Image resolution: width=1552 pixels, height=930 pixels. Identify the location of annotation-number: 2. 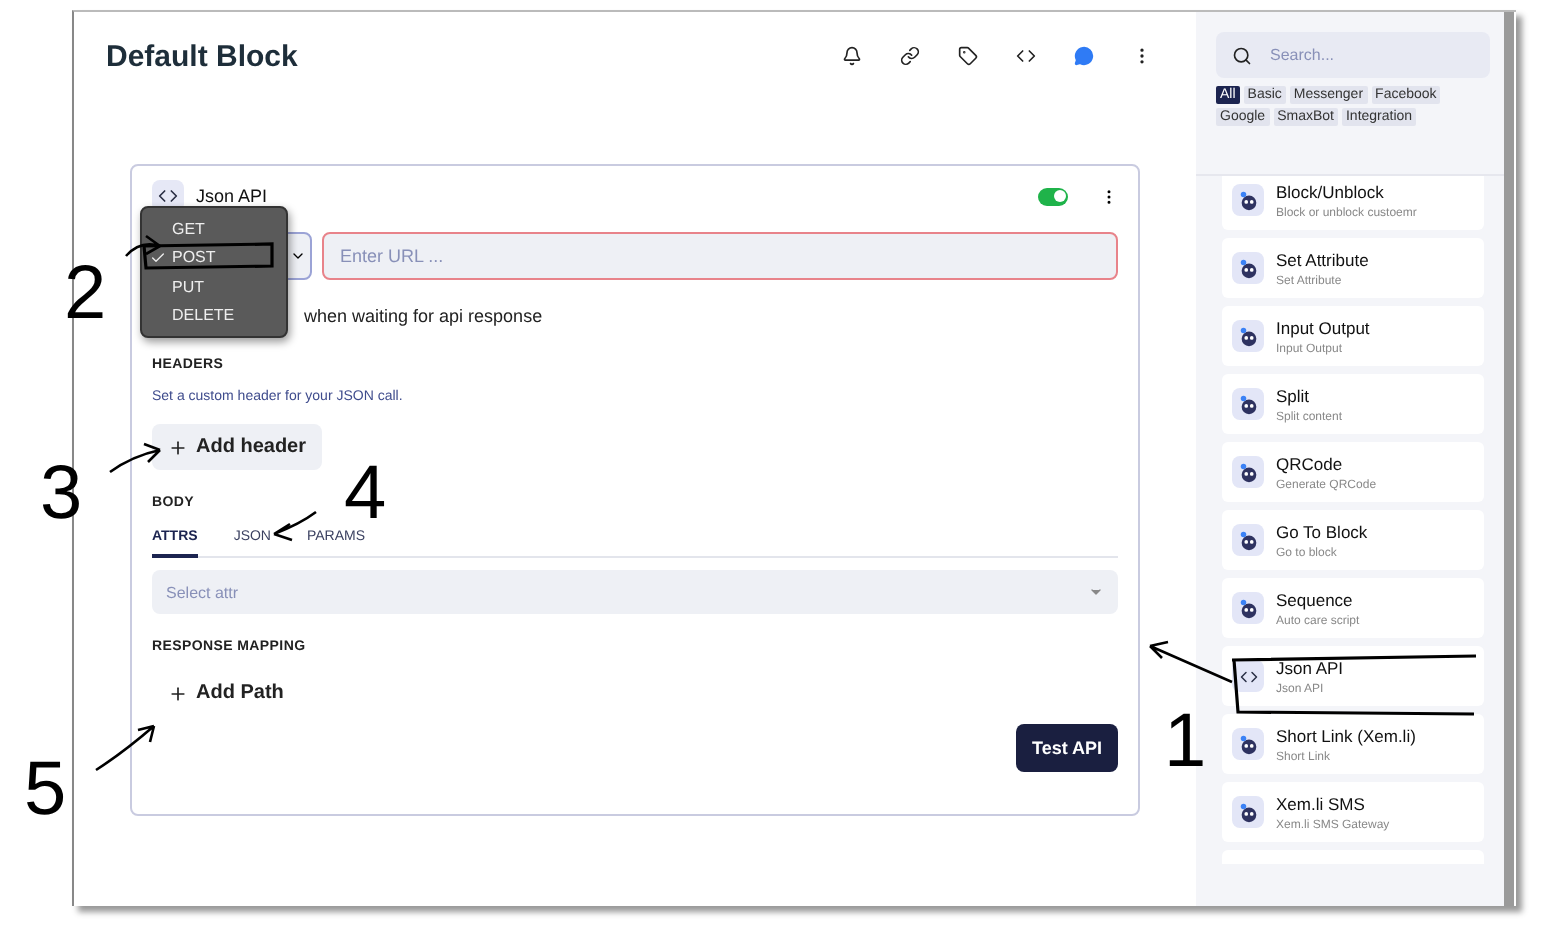
(85, 294).